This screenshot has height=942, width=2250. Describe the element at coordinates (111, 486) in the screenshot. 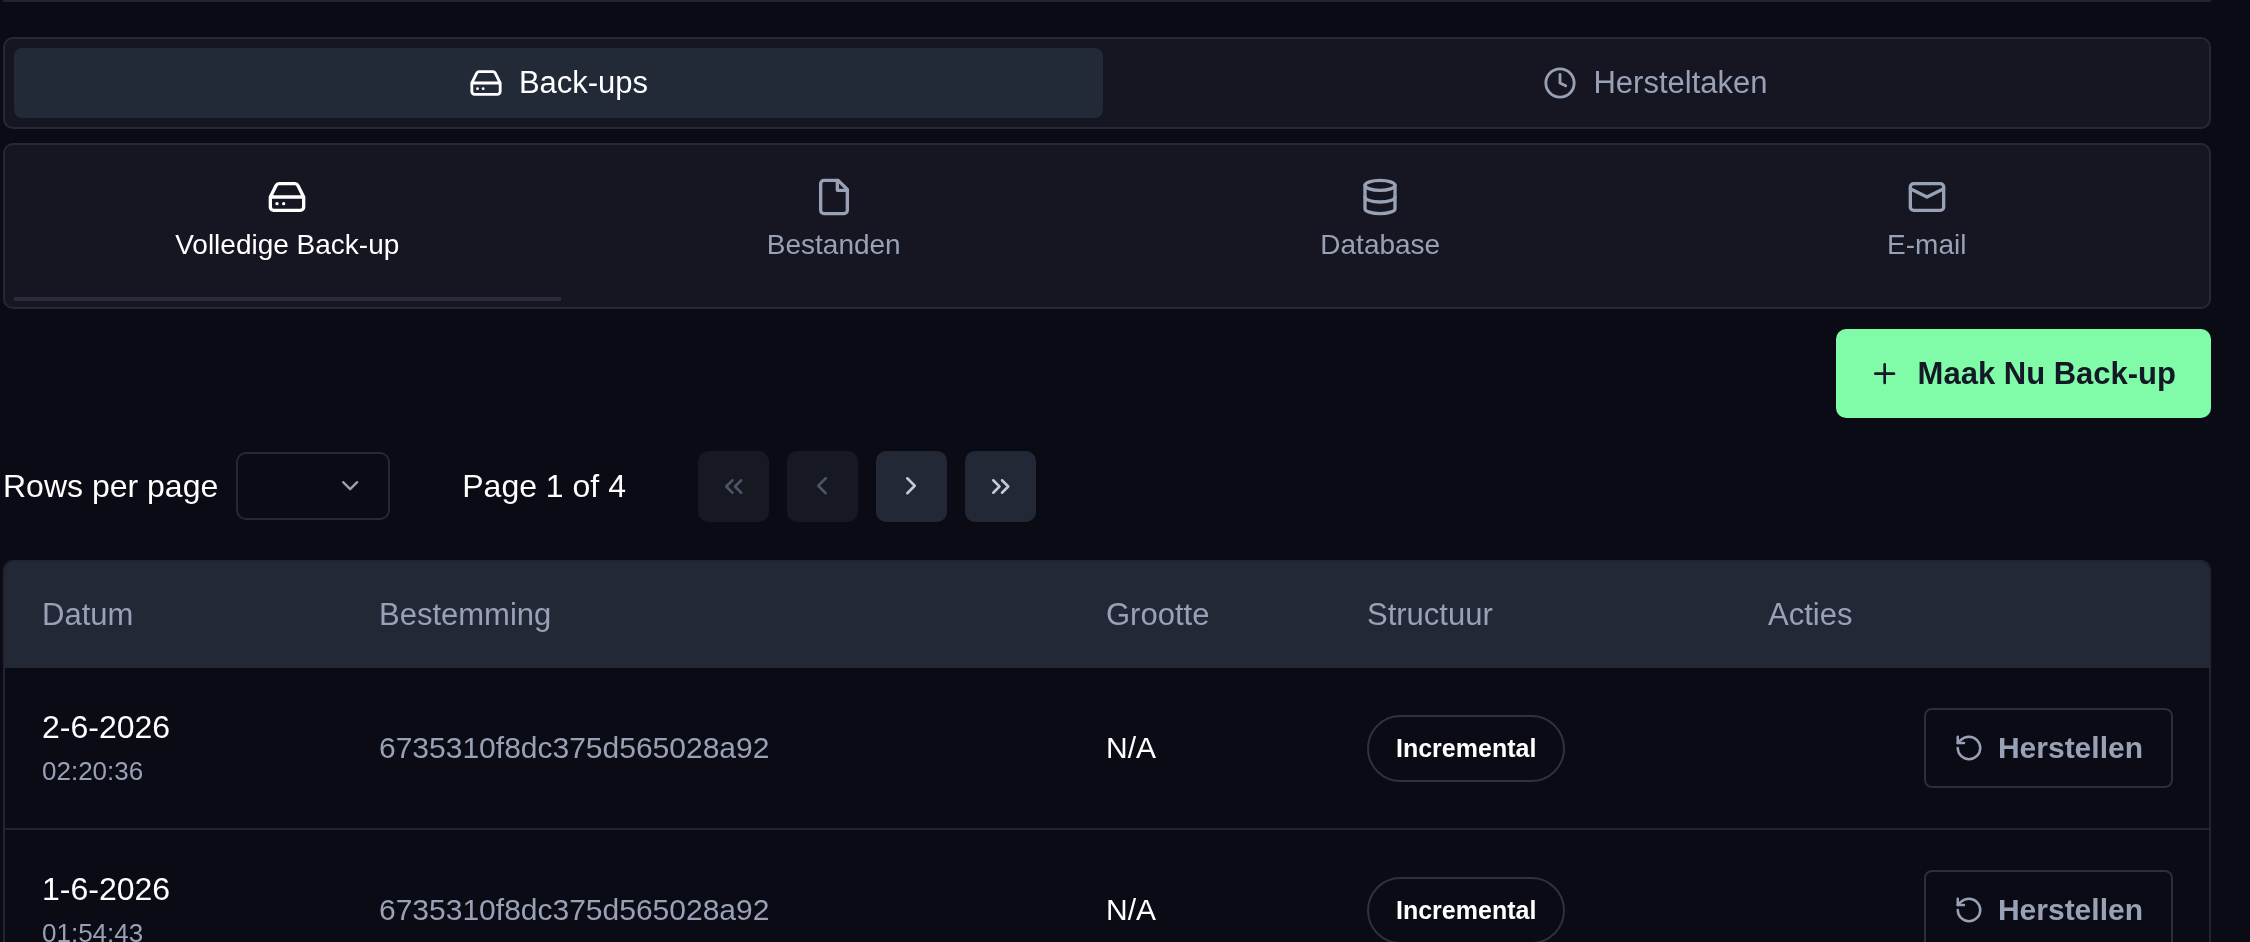

I see `rows-per-page-label: Rows per page` at that location.